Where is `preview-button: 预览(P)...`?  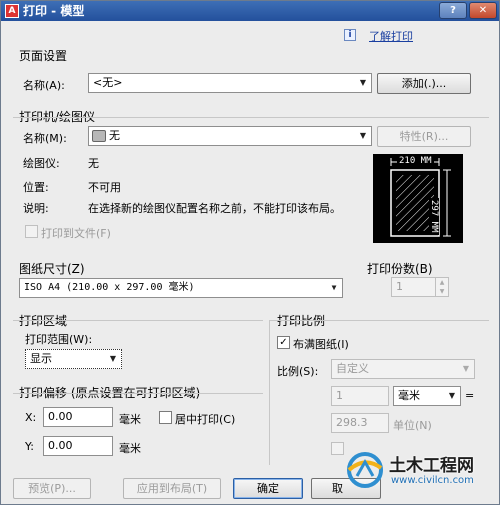
preview-button: 预览(P)... is located at coordinates (52, 488).